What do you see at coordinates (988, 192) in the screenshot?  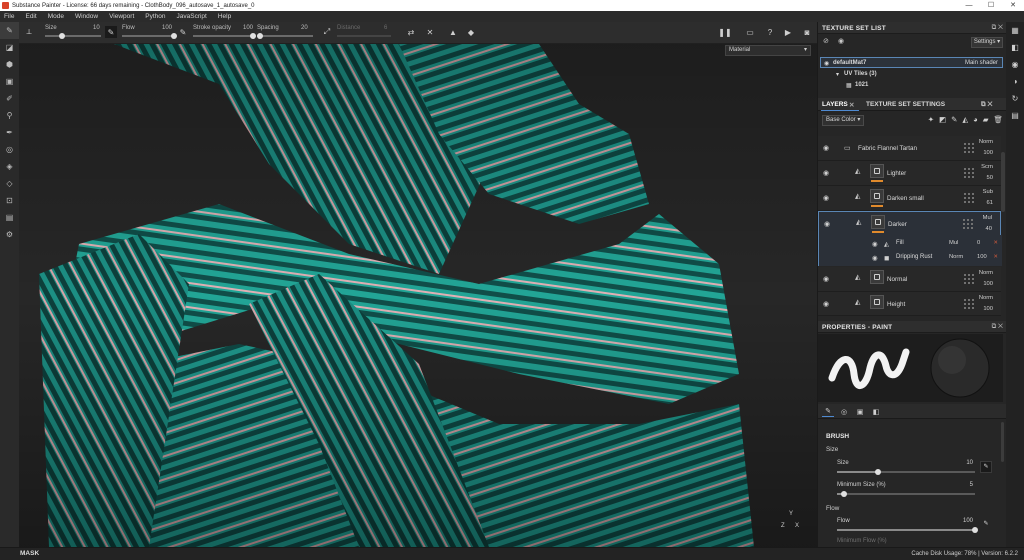 I see `layer-blend-mode: Sub` at bounding box center [988, 192].